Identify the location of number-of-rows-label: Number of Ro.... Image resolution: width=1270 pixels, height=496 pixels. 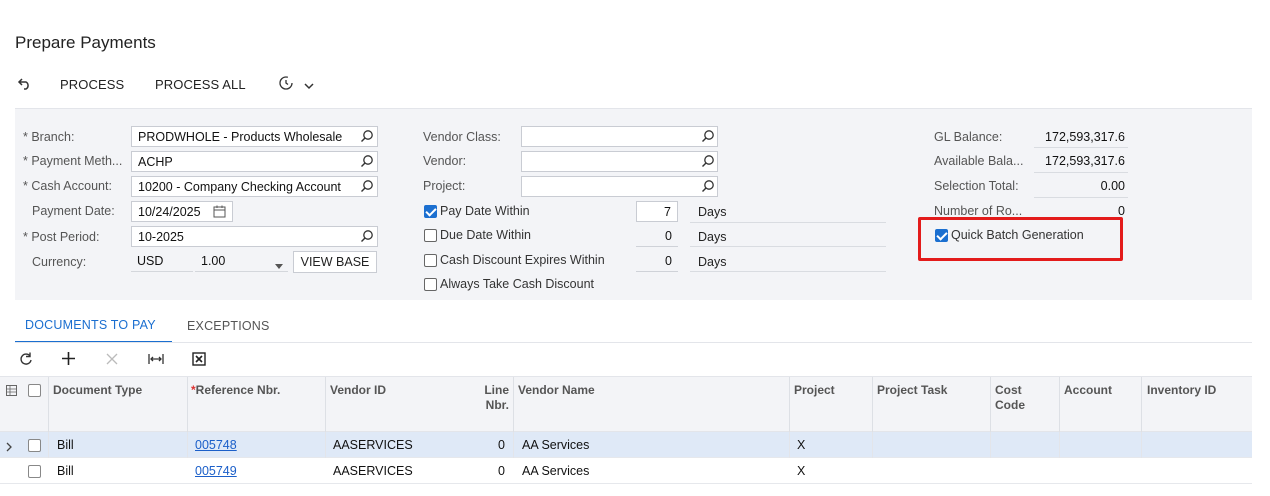
(978, 211).